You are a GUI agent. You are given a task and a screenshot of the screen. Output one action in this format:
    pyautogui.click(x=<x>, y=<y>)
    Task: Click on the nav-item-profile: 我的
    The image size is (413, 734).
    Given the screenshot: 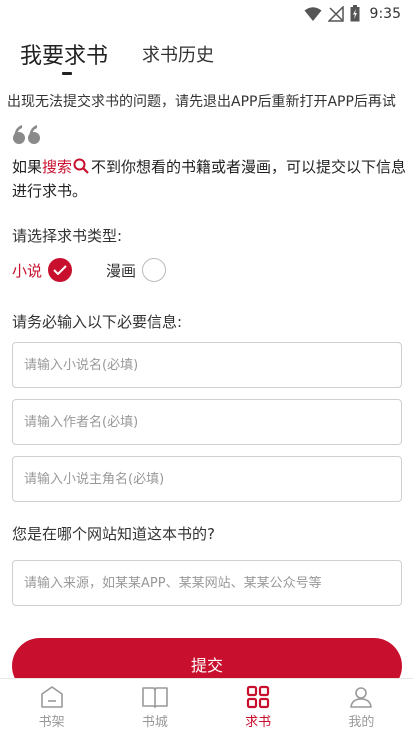 What is the action you would take?
    pyautogui.click(x=361, y=706)
    